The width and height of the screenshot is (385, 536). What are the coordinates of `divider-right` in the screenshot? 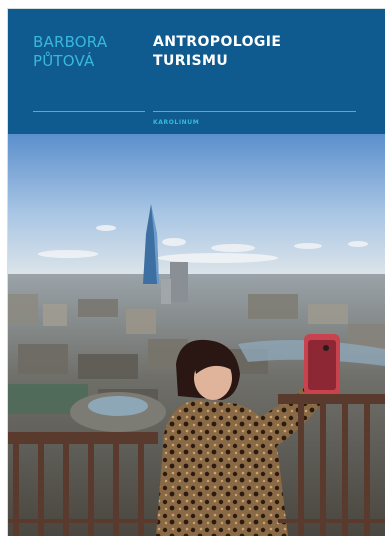 It's located at (254, 111).